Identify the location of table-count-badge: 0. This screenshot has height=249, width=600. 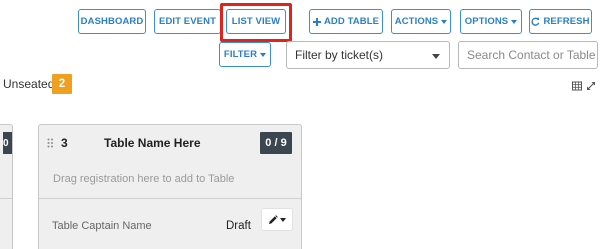
(7, 143).